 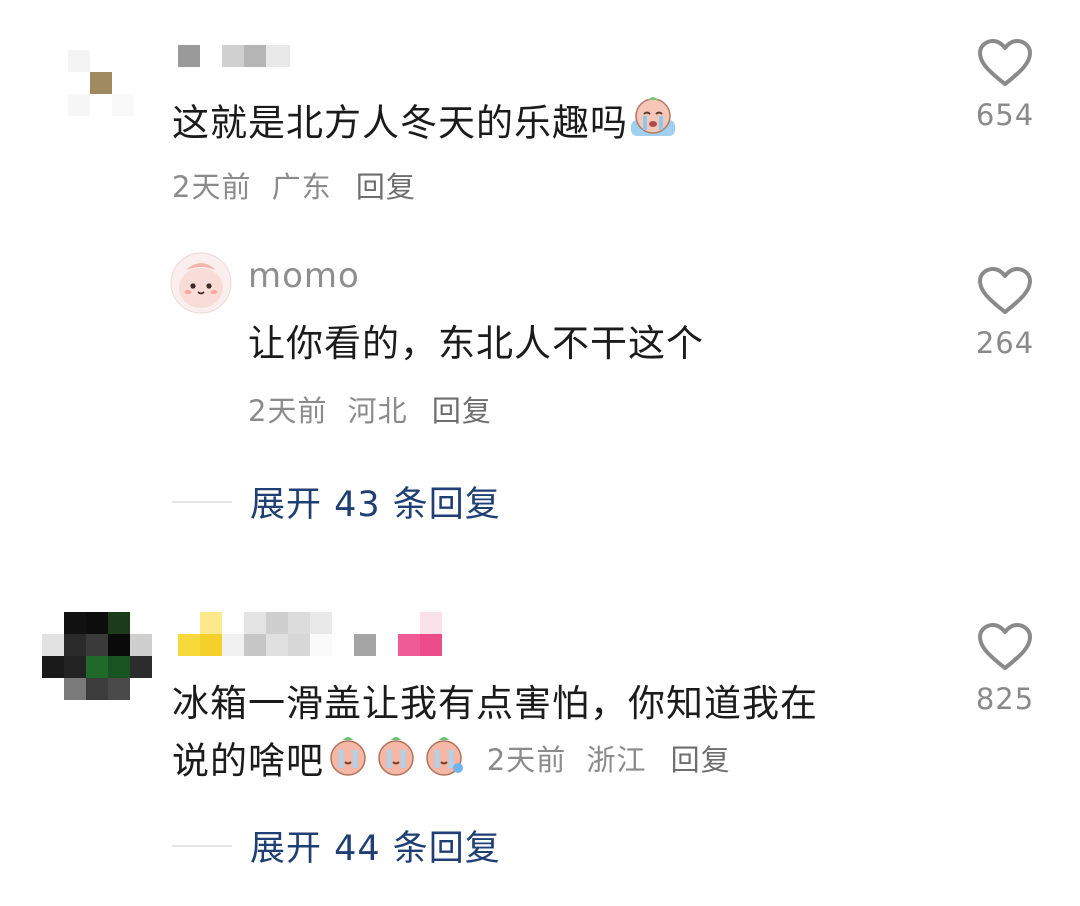 What do you see at coordinates (495, 703) in the screenshot?
I see `comment-text-line-1: 冰箱一滑盖让我有点害怕，你知道我在` at bounding box center [495, 703].